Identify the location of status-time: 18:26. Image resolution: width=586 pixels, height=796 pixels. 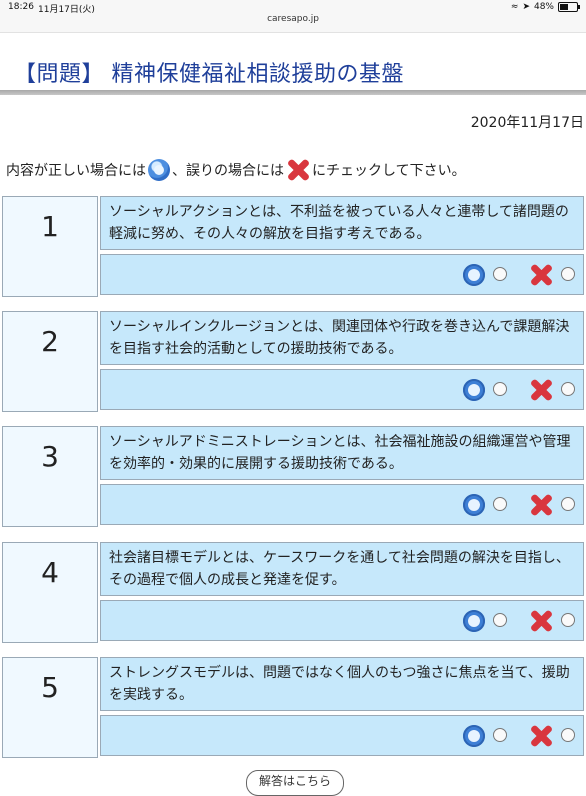
(21, 7).